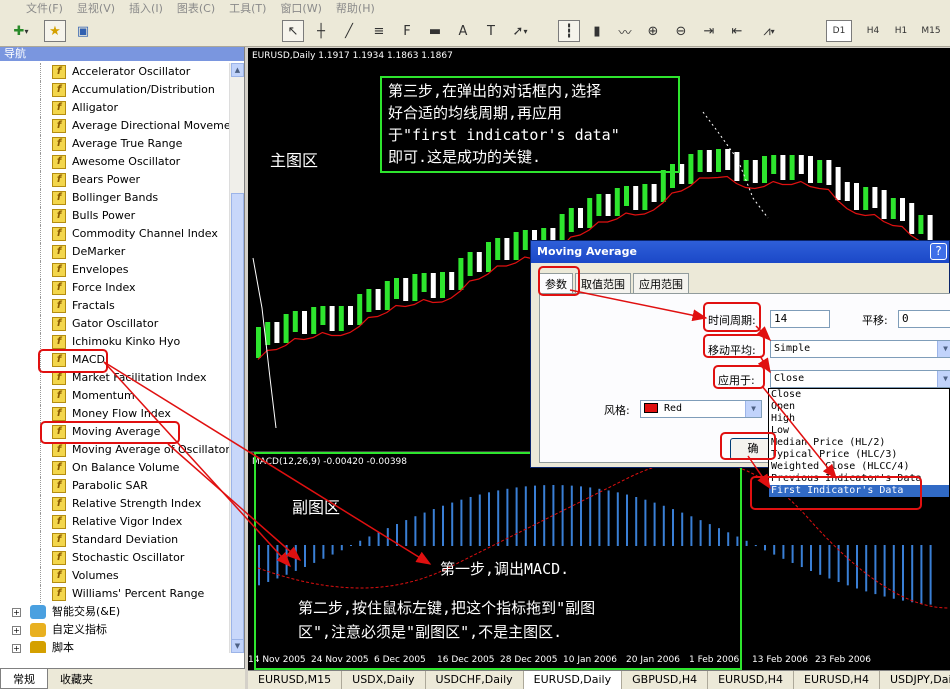 This screenshot has width=950, height=689. I want to click on tab-common: 常规, so click(24, 679).